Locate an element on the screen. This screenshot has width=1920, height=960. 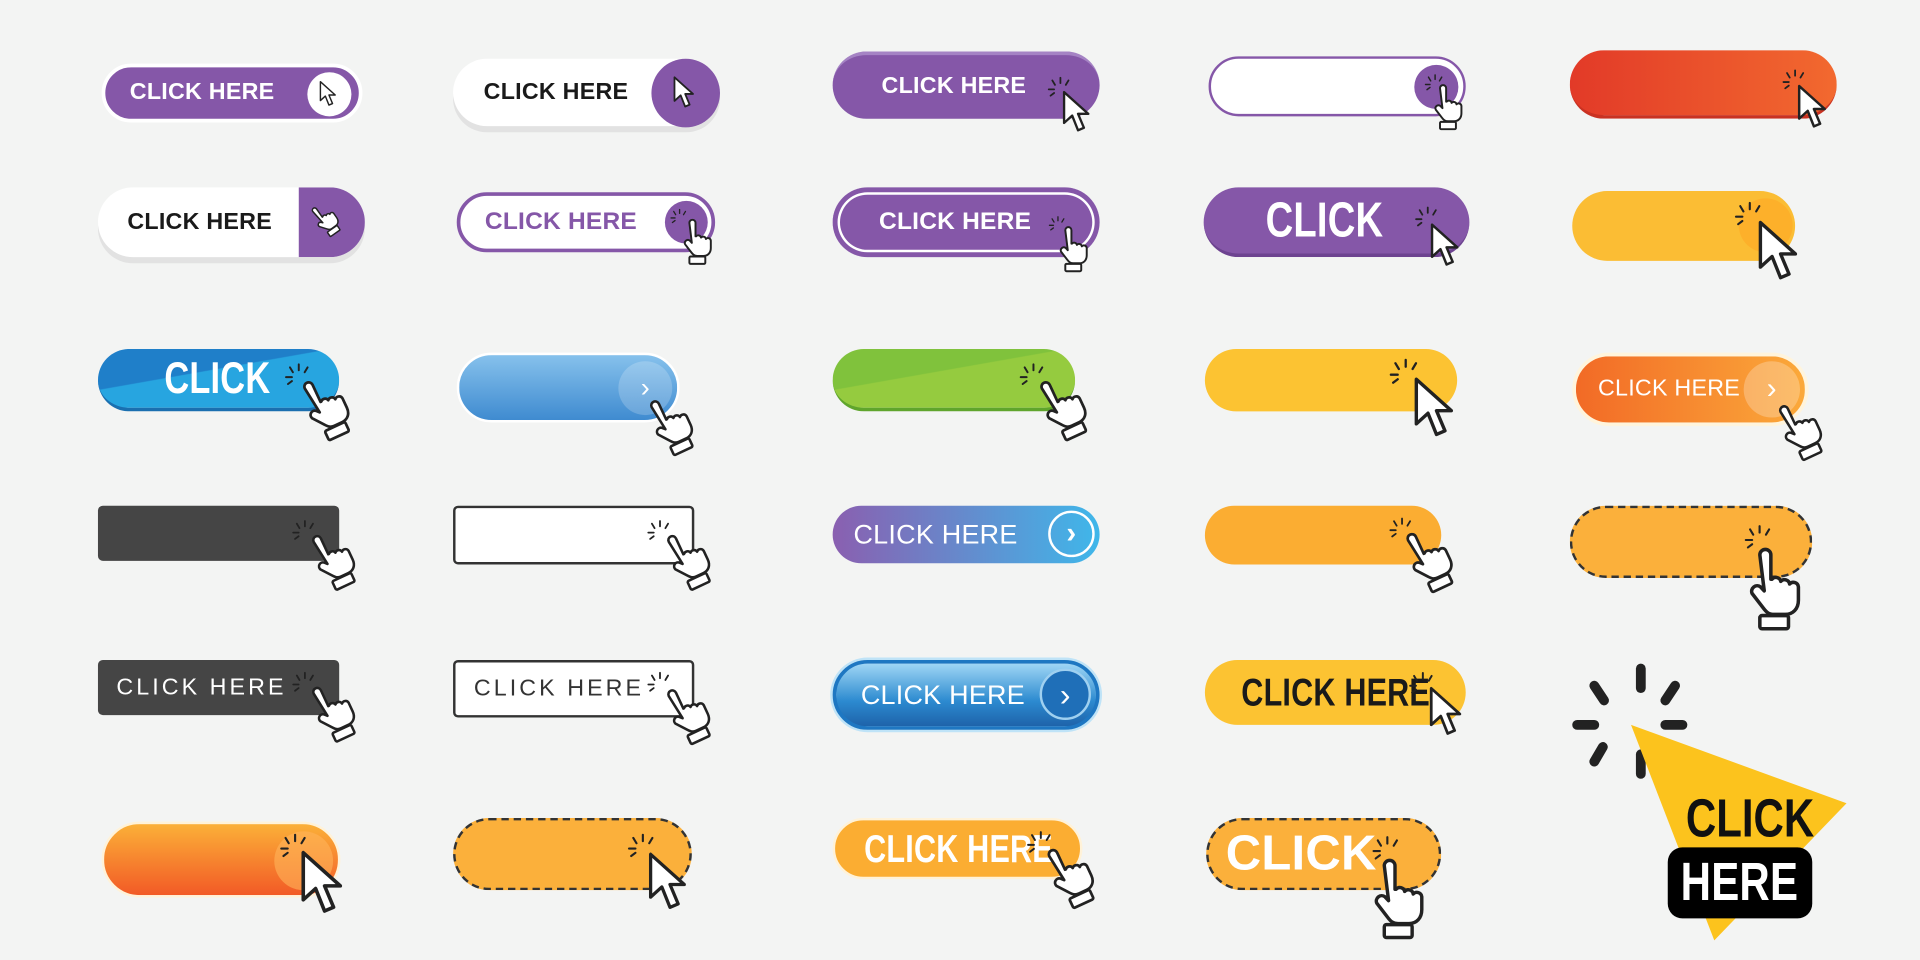
here-text: HERE is located at coordinates (1740, 882).